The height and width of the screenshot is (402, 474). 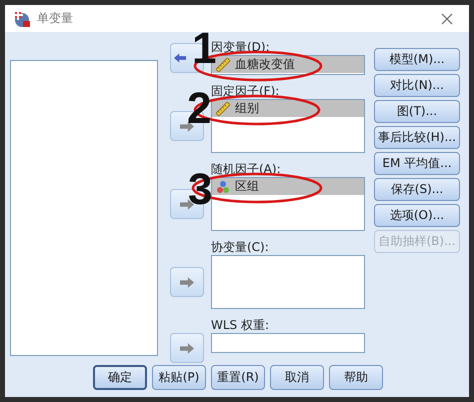 What do you see at coordinates (240, 325) in the screenshot?
I see `field-label: WLS 权重:` at bounding box center [240, 325].